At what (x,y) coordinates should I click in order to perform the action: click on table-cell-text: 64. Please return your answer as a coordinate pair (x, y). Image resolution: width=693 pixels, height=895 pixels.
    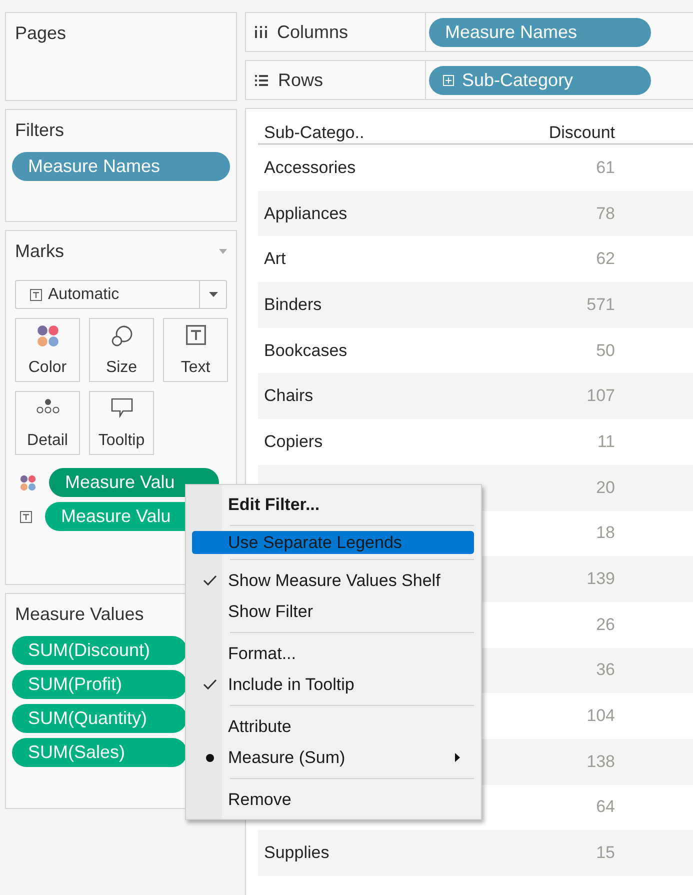
    Looking at the image, I should click on (605, 807).